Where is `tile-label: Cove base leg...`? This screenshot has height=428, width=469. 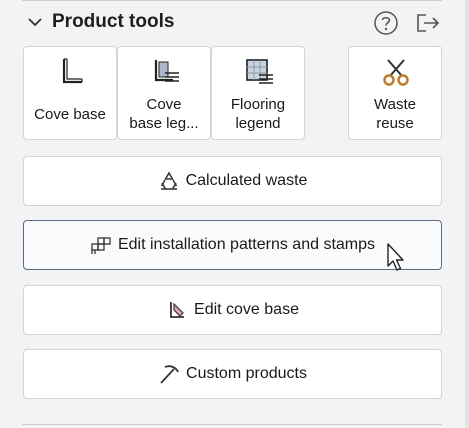 tile-label: Cove base leg... is located at coordinates (164, 114).